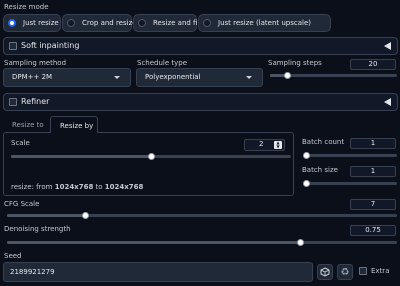 Image resolution: width=400 pixels, height=286 pixels. Describe the element at coordinates (99, 187) in the screenshot. I see `resize-info-mid: to` at that location.